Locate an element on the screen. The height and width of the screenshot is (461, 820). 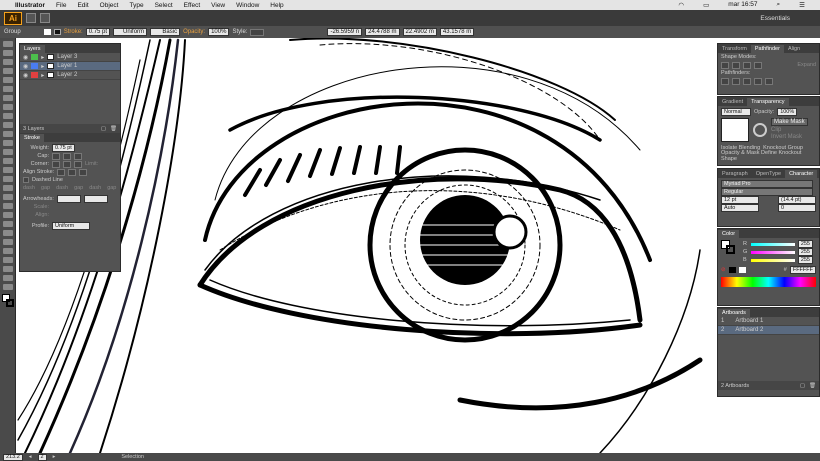
gradient-tool-icon is located at coordinates (8, 215).